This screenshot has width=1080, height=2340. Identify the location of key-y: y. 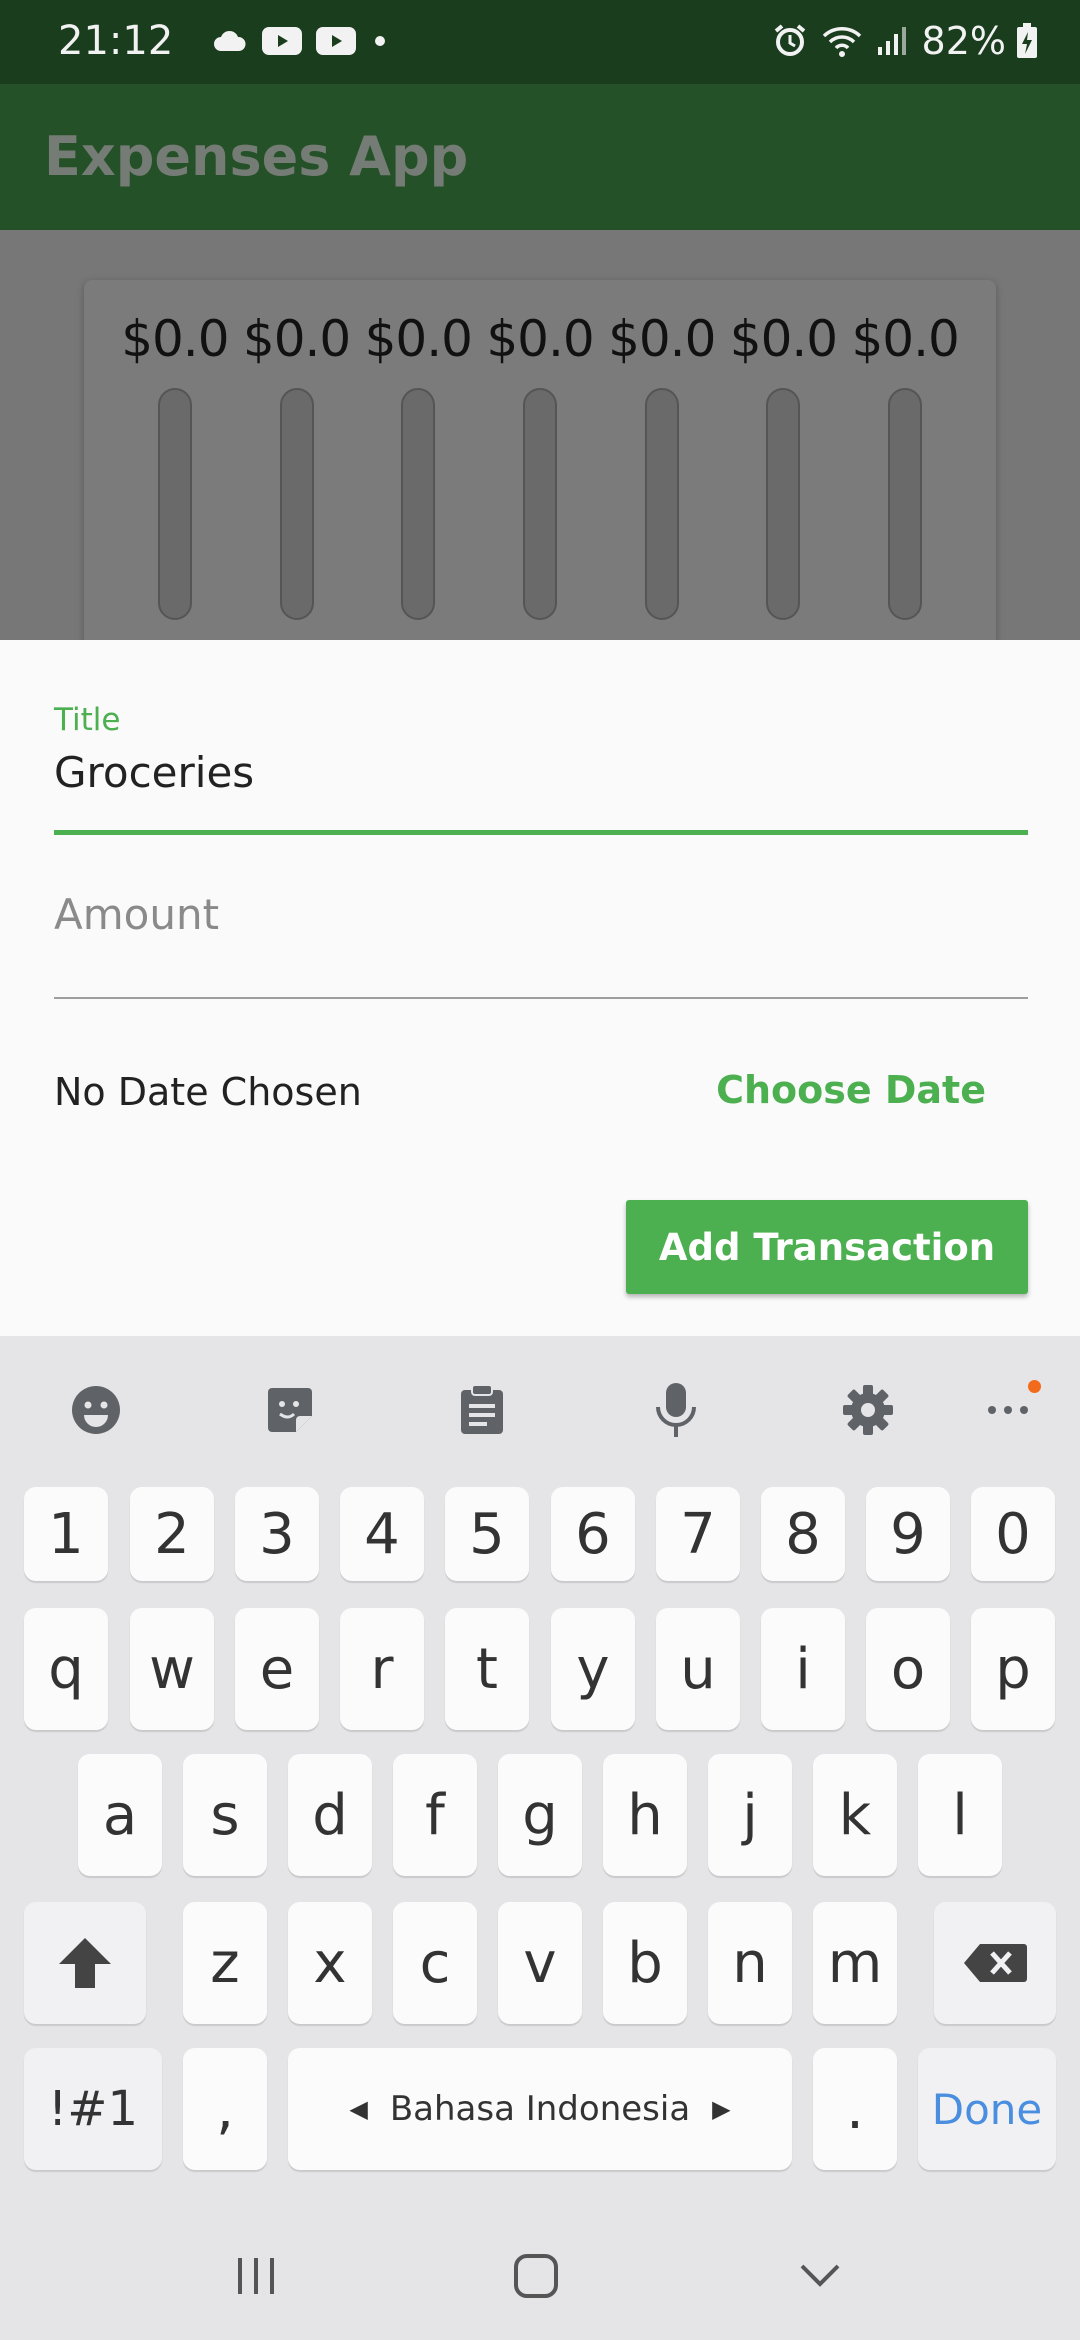
(593, 1669).